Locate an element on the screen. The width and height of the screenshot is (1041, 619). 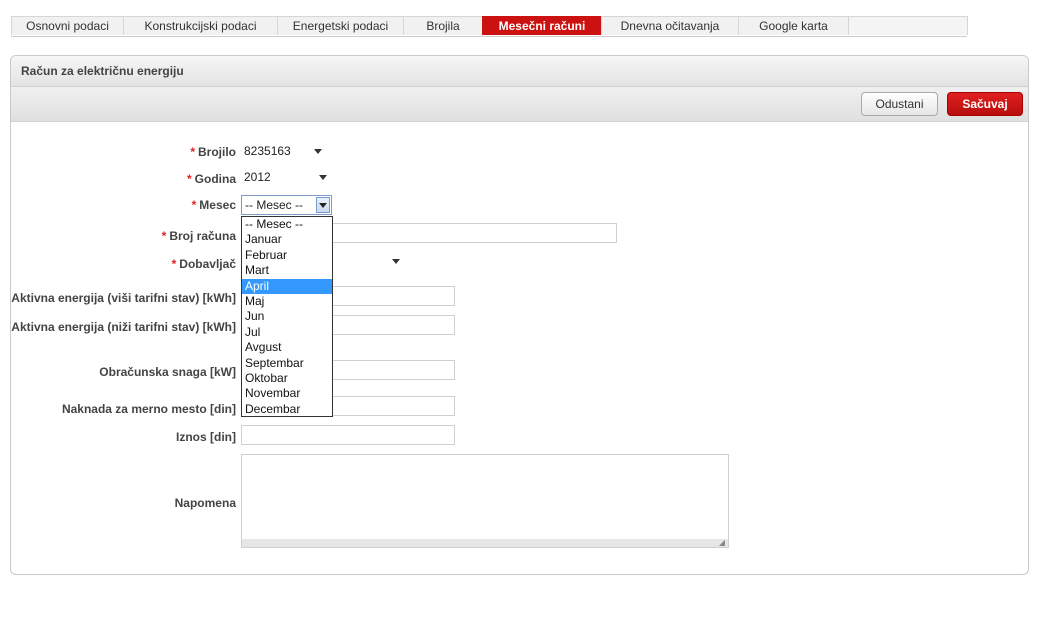
dropdown-button is located at coordinates (323, 205).